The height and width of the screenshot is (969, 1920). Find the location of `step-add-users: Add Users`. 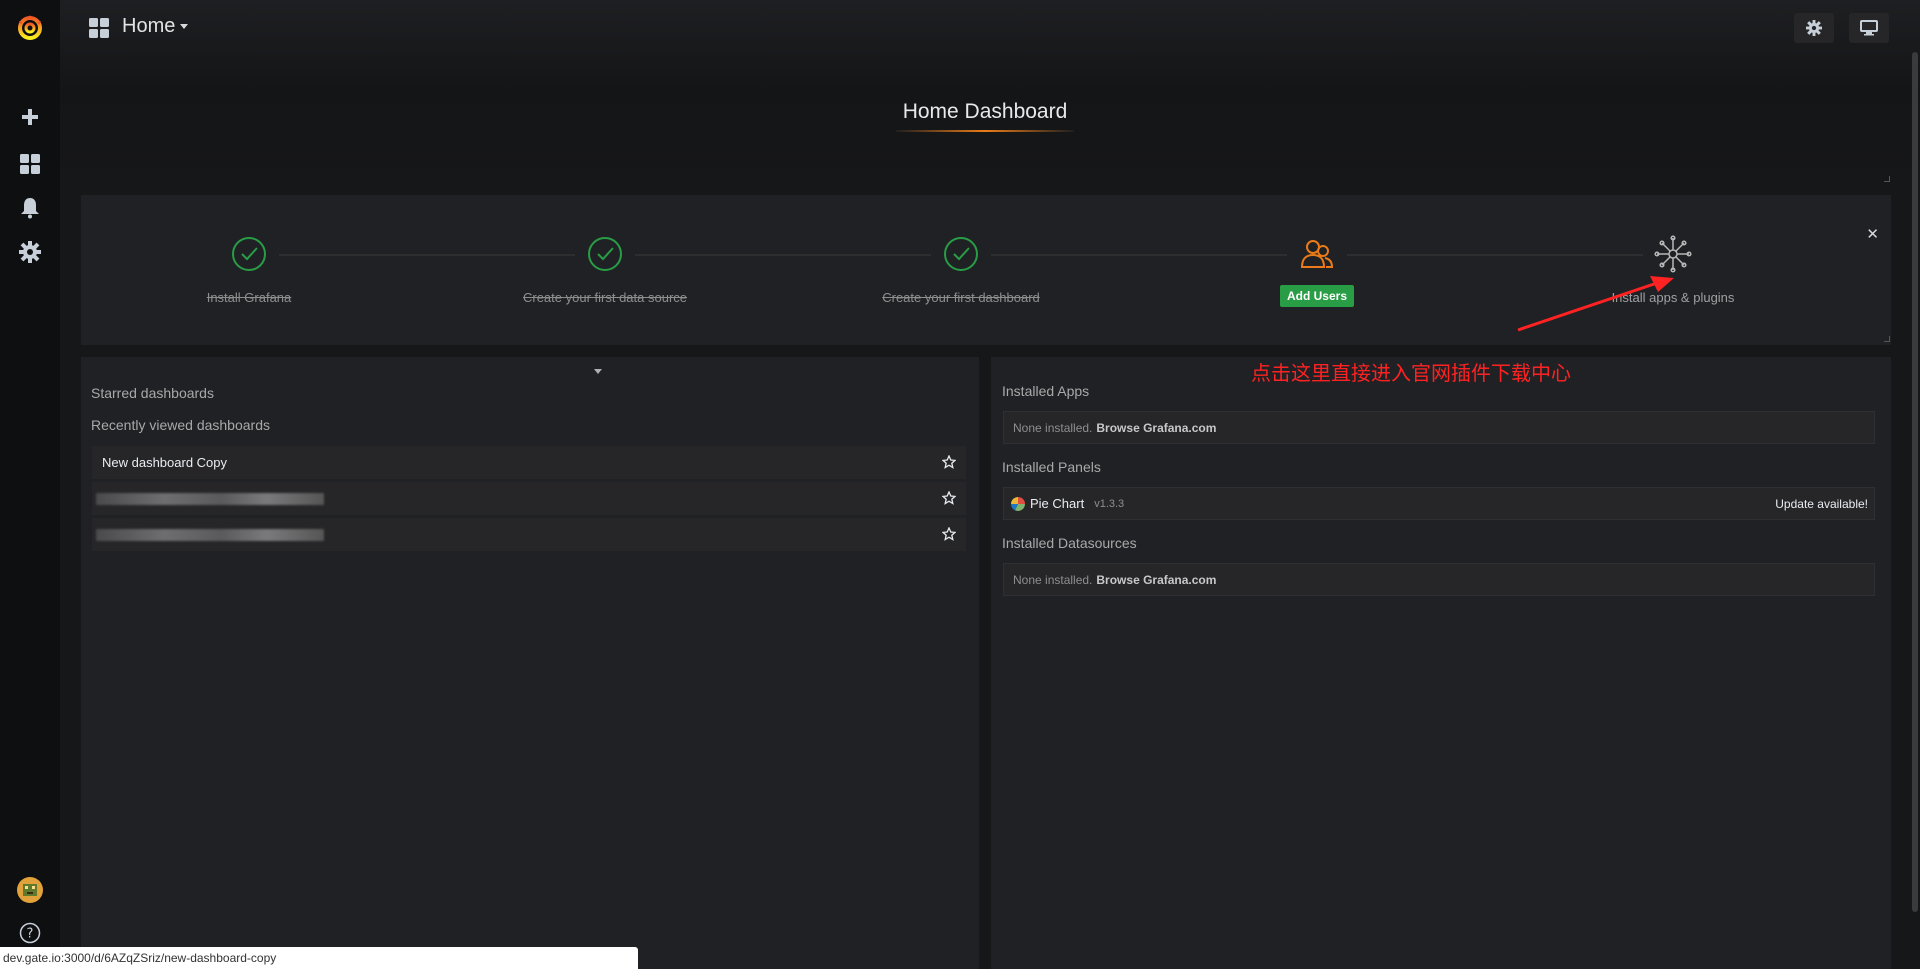

step-add-users: Add Users is located at coordinates (1317, 271).